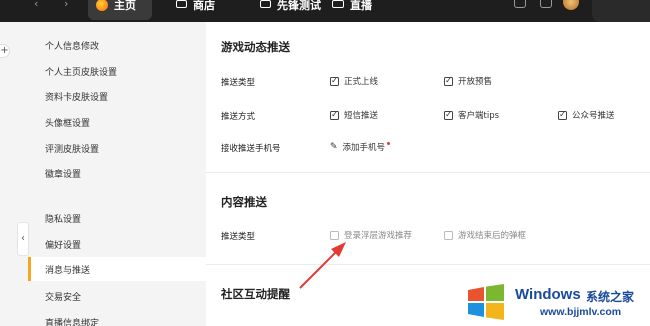 The height and width of the screenshot is (326, 650). What do you see at coordinates (244, 202) in the screenshot?
I see `section-title-content-push: 内容推送` at bounding box center [244, 202].